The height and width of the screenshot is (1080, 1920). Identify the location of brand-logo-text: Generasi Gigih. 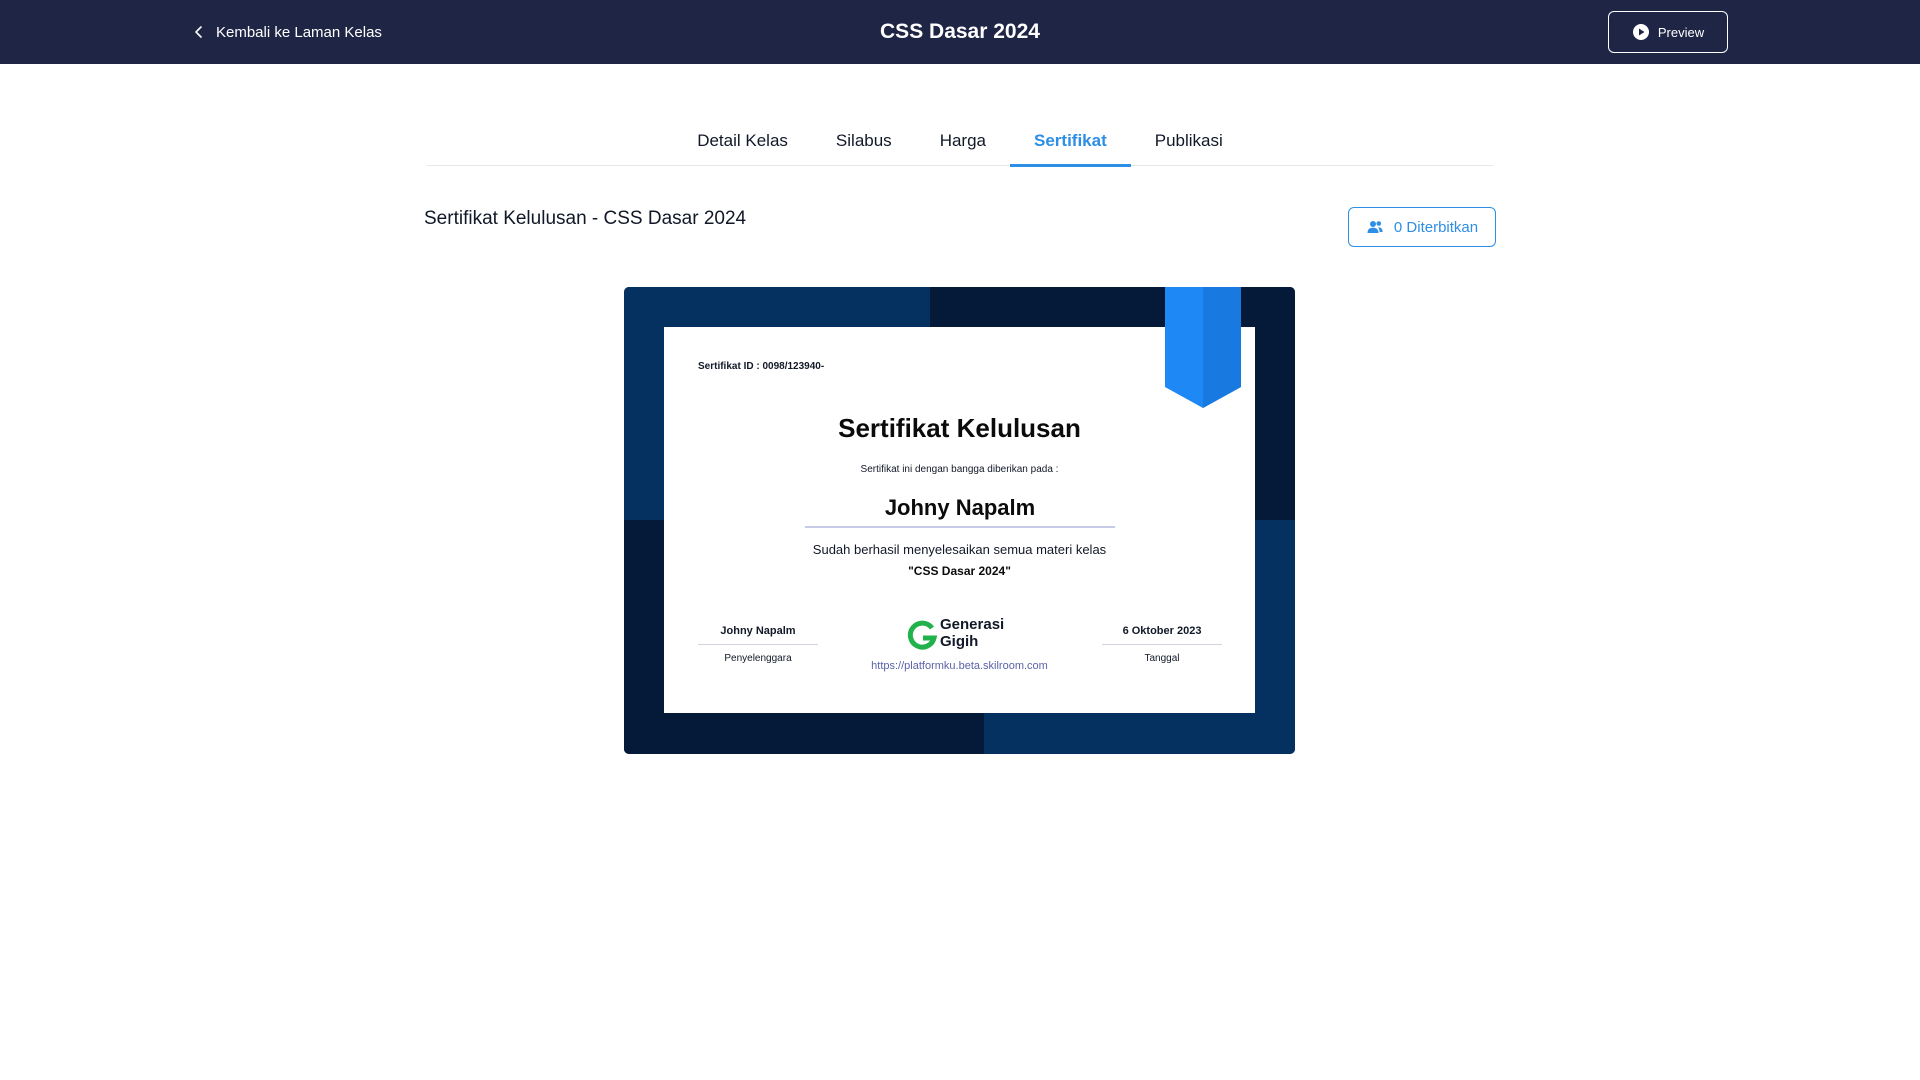
(972, 633).